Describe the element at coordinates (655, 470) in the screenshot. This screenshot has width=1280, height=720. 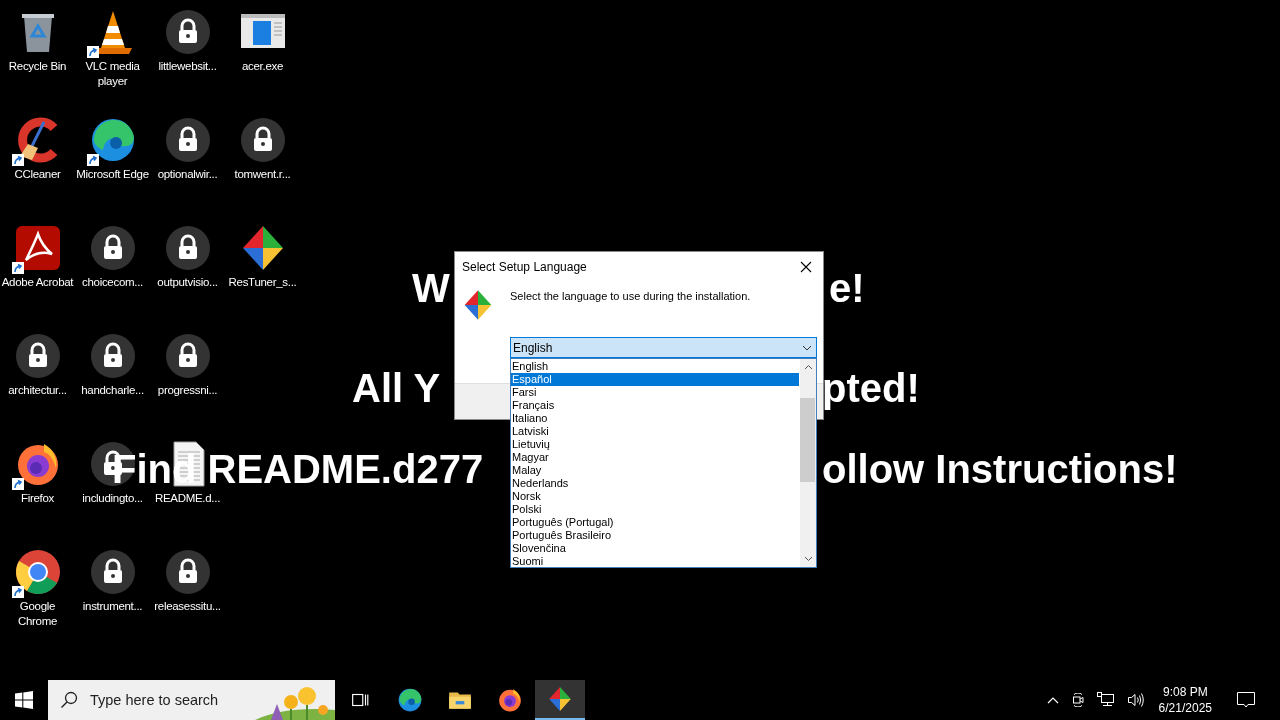
I see `language-option: Malay` at that location.